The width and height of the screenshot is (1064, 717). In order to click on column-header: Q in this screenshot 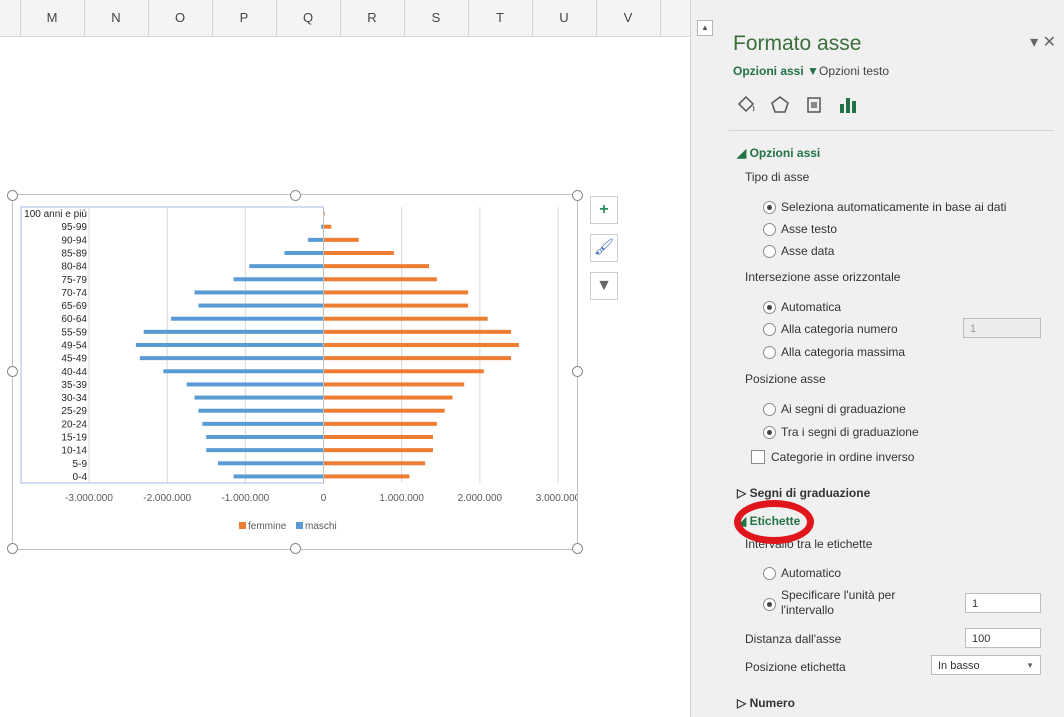, I will do `click(308, 18)`.